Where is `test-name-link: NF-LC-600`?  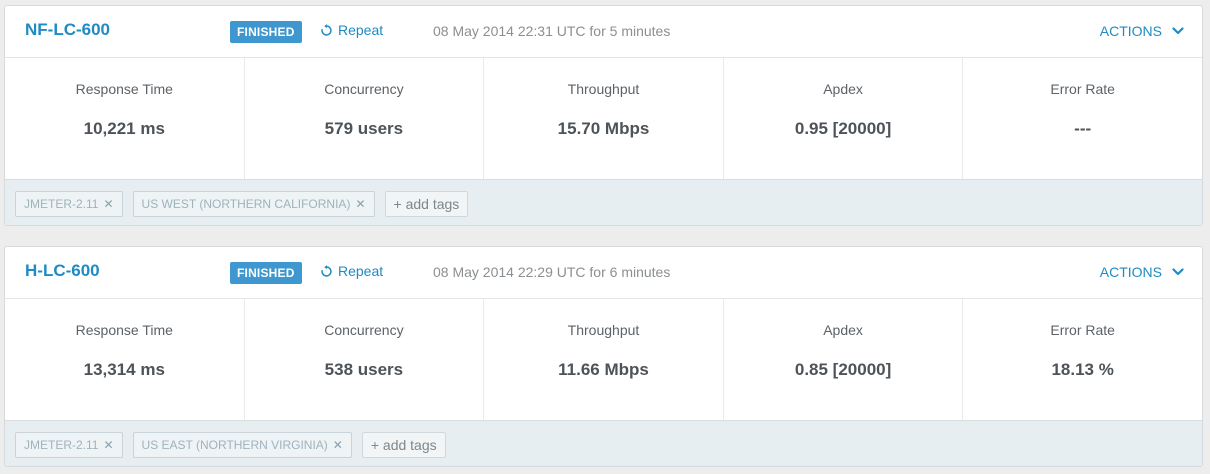 test-name-link: NF-LC-600 is located at coordinates (67, 30).